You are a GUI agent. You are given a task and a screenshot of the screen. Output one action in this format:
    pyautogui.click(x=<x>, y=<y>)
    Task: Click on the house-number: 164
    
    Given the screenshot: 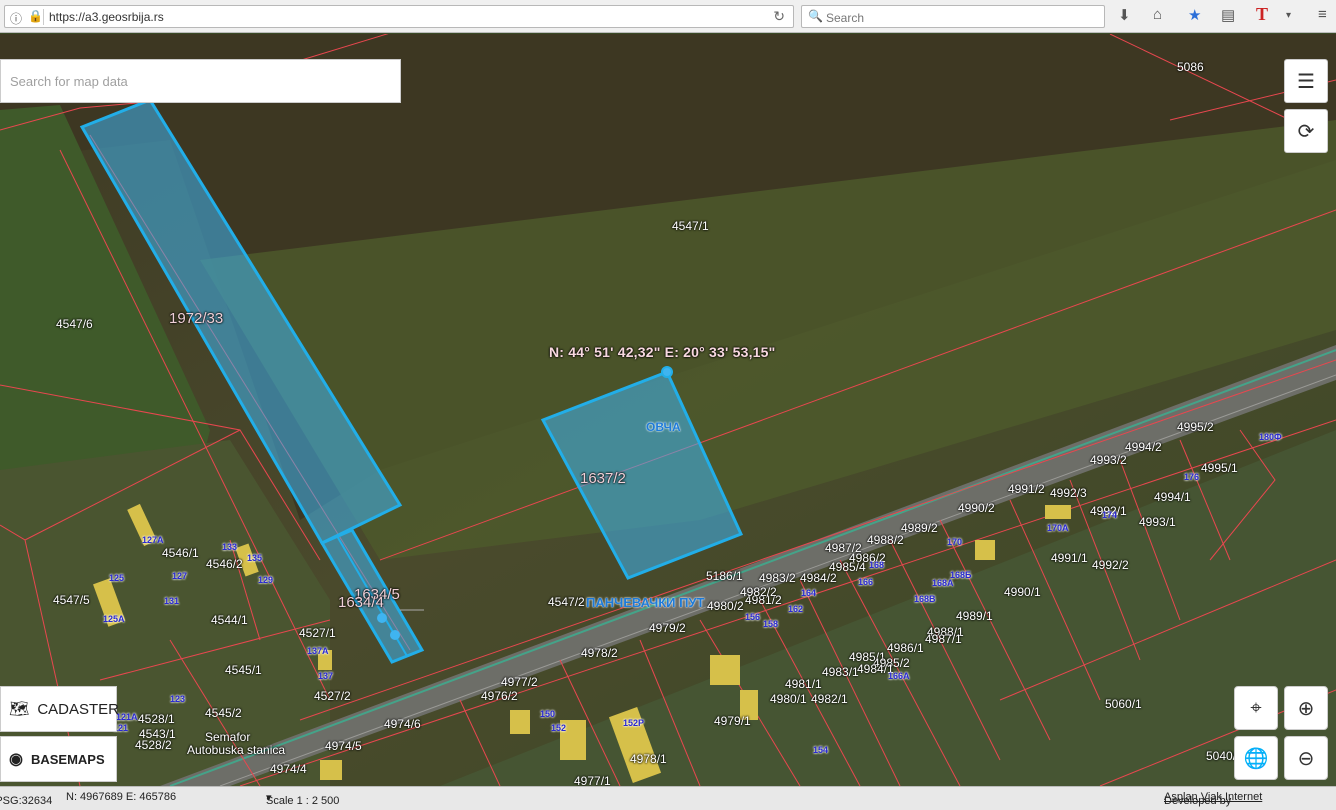 What is the action you would take?
    pyautogui.click(x=809, y=593)
    